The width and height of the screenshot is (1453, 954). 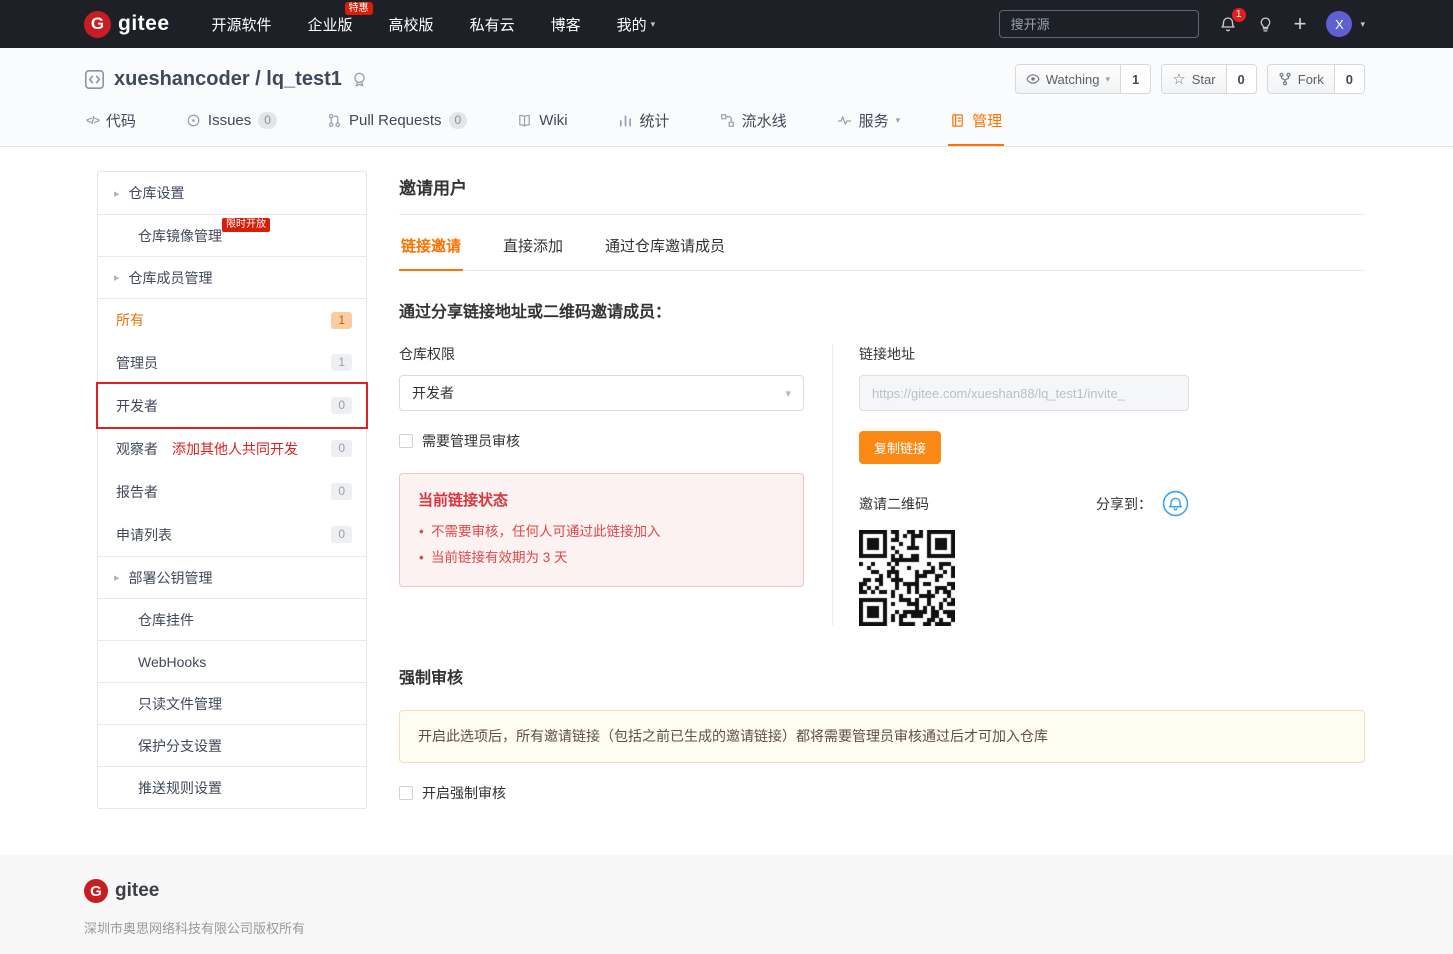 I want to click on share-dingtalk-icon, so click(x=1175, y=503).